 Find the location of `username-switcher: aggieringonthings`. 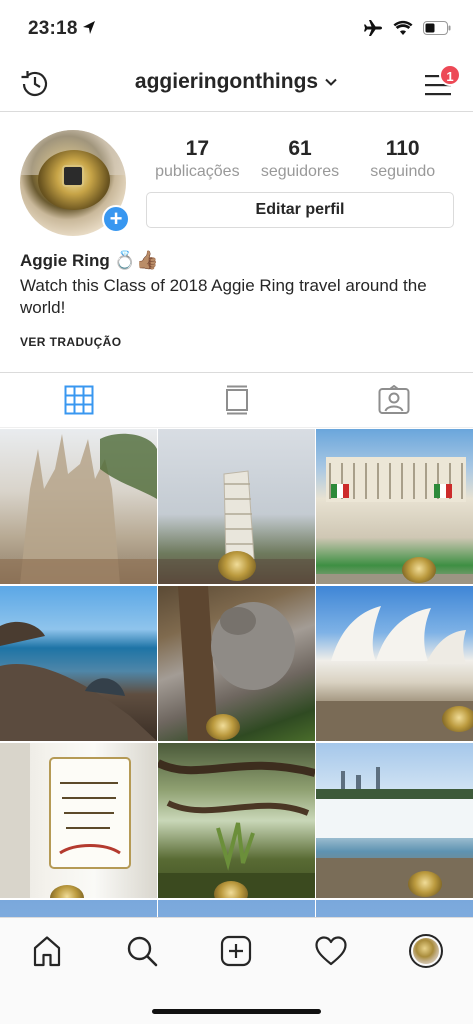

username-switcher: aggieringonthings is located at coordinates (236, 82).